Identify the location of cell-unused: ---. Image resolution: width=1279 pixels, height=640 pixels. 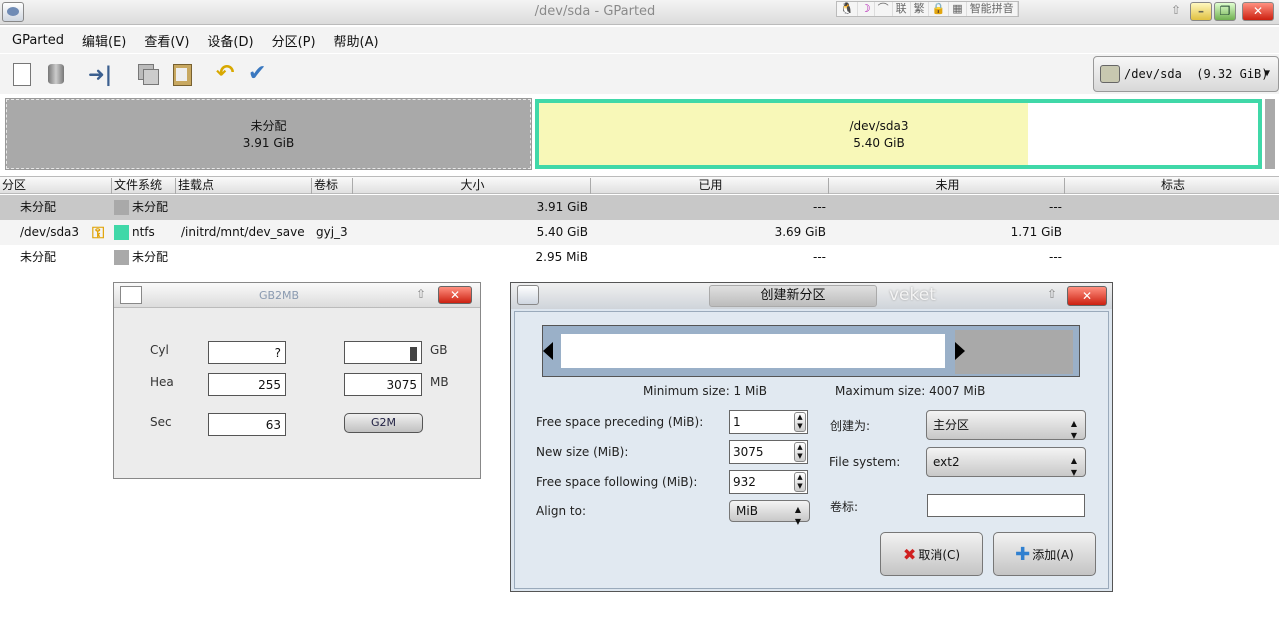
(1055, 207).